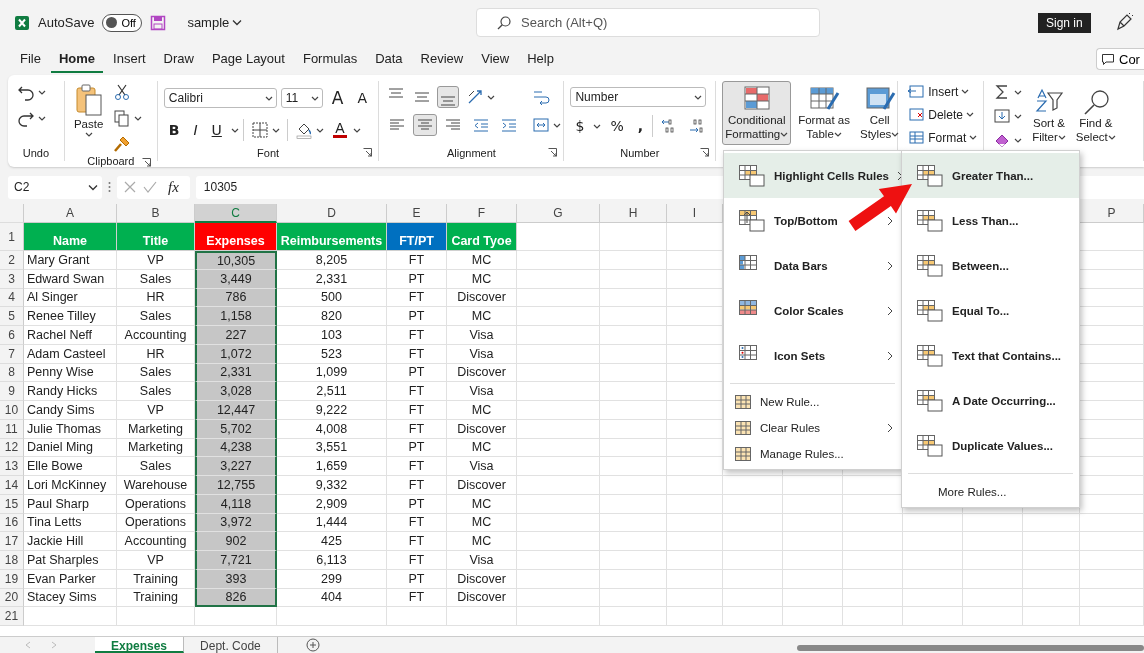  Describe the element at coordinates (22, 22) in the screenshot. I see `spreadsheet-app-icon` at that location.